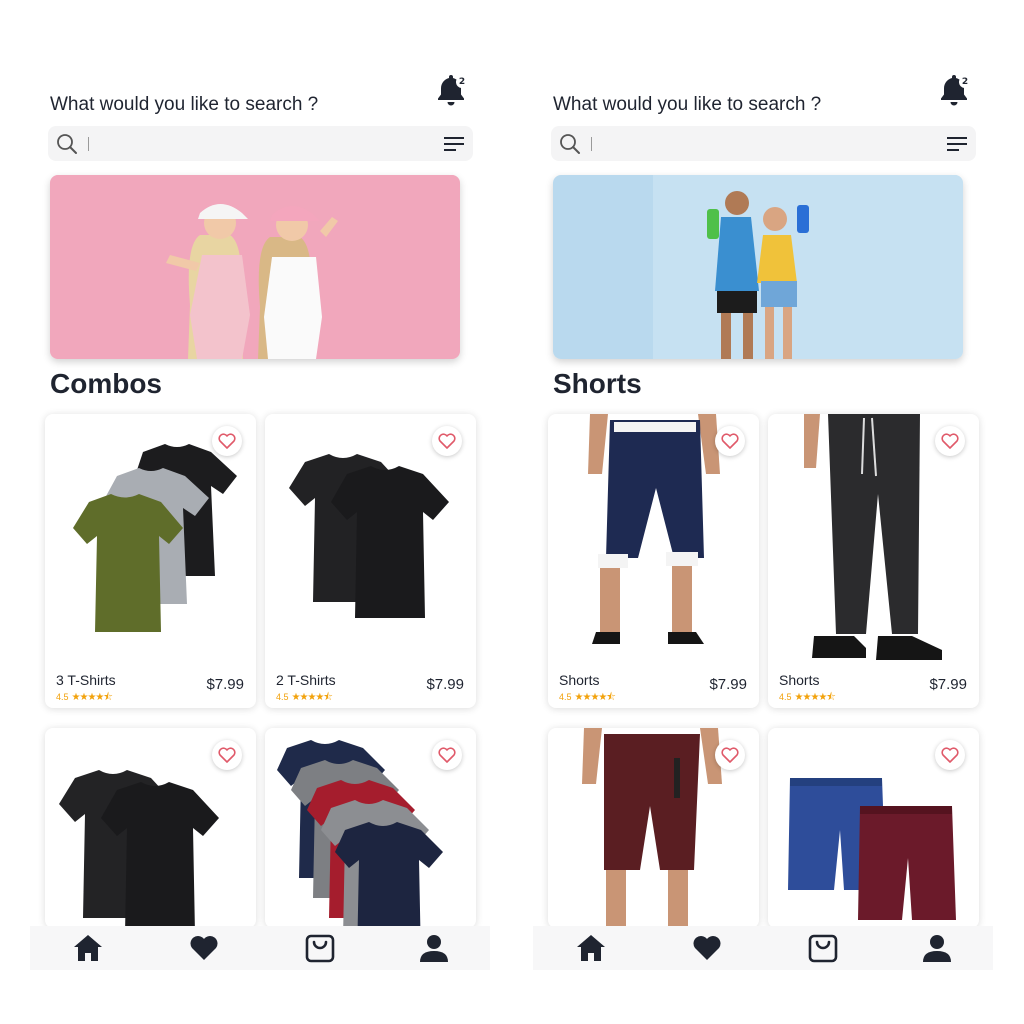  What do you see at coordinates (370, 561) in the screenshot?
I see `product-card: 2 T-Shirts 4.5 ★★★★⯪ $7.99` at bounding box center [370, 561].